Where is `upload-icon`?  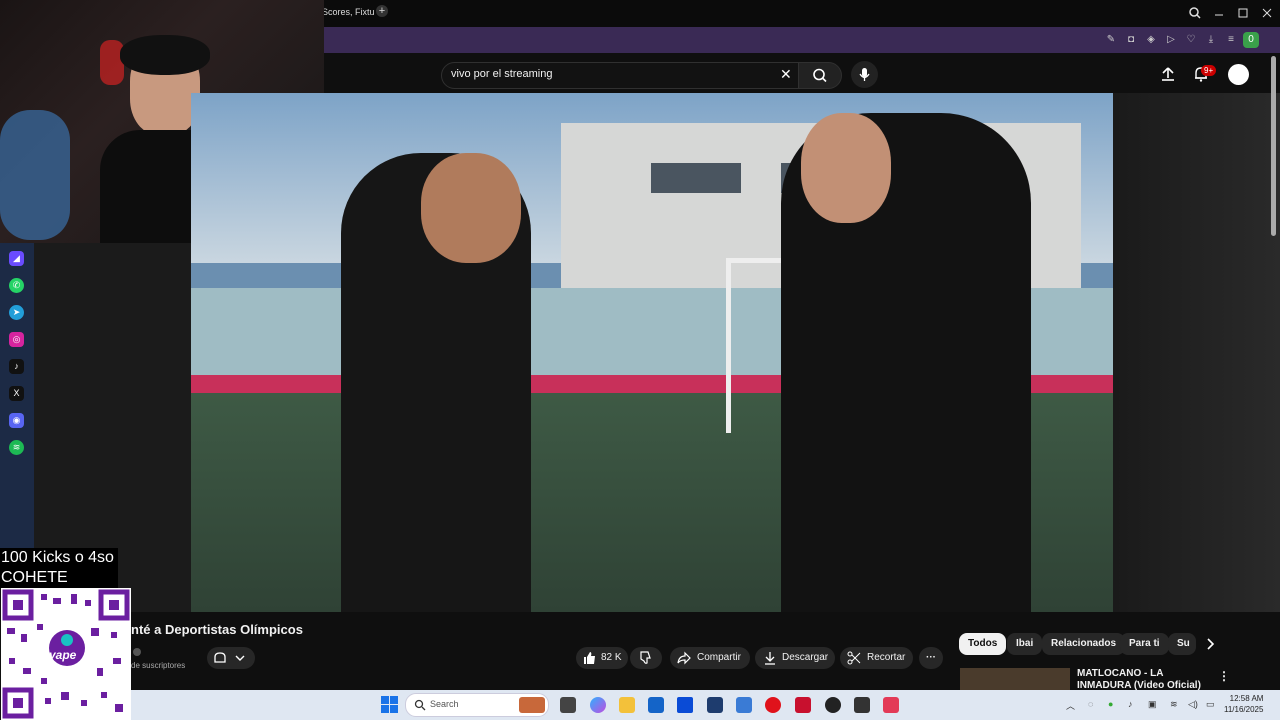
upload-icon is located at coordinates (1168, 74).